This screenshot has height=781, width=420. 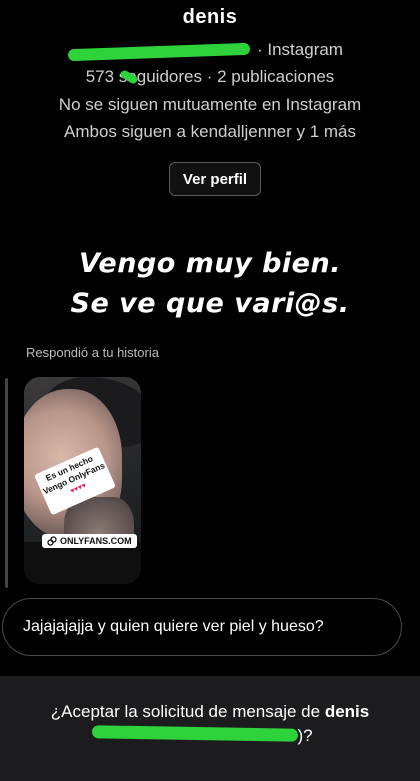 I want to click on photo-shirt, so click(x=82, y=563).